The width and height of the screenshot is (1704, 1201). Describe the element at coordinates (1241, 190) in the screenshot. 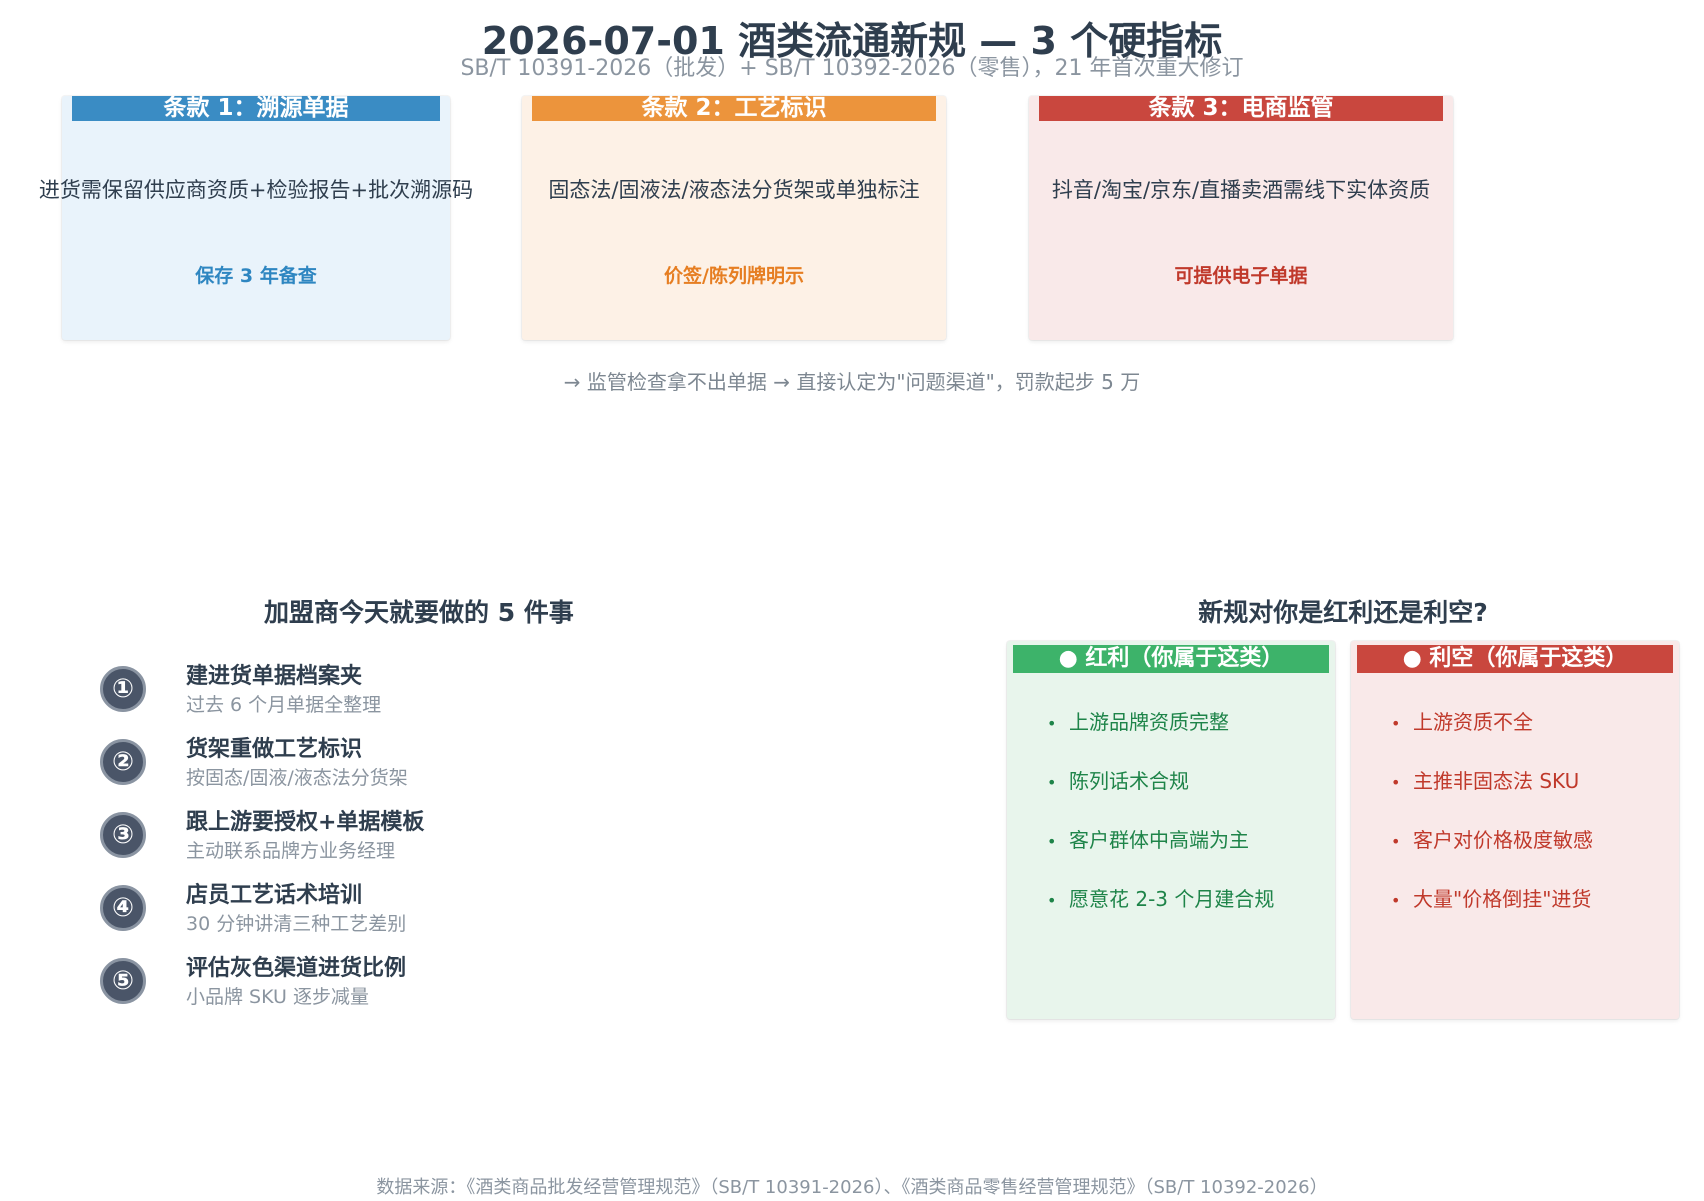

I see `clause-card-body: 抖音/淘宝/京东/直播卖酒需线下实体资质` at that location.